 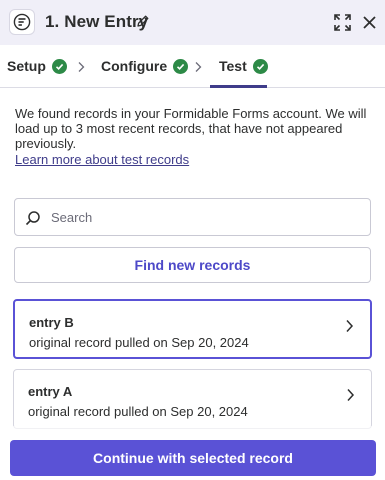 What do you see at coordinates (50, 391) in the screenshot?
I see `record-name: entry A` at bounding box center [50, 391].